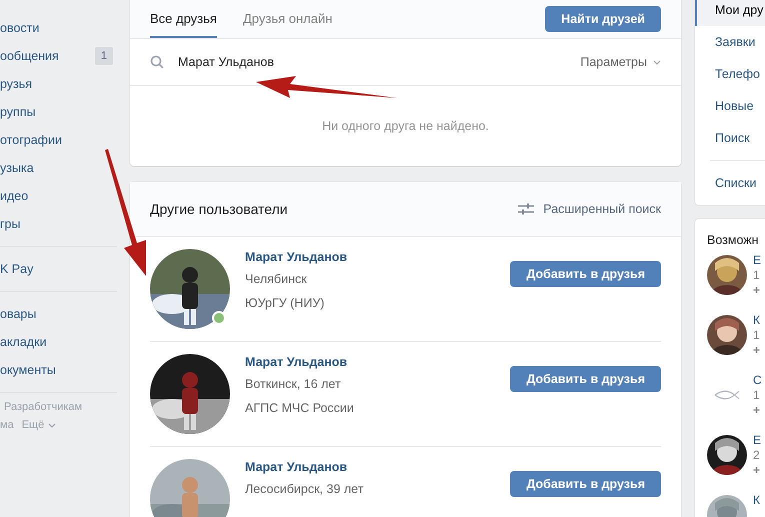 The image size is (765, 517). I want to click on find-friends-button: Найти друзей, so click(603, 19).